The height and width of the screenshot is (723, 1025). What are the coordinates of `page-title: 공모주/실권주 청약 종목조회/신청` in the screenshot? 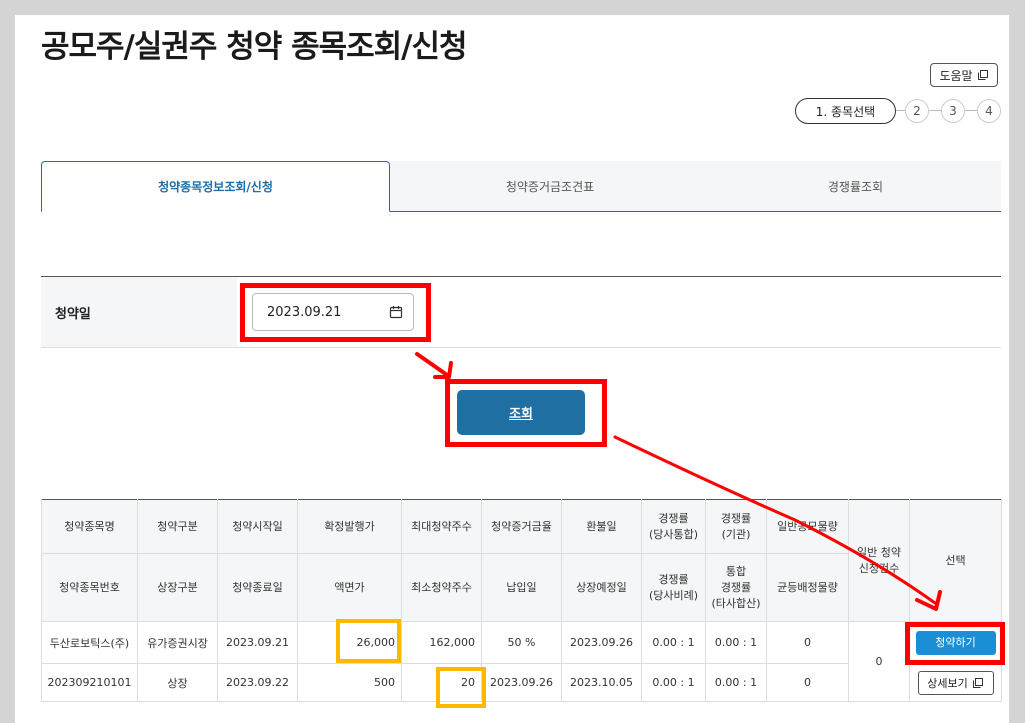 It's located at (254, 47).